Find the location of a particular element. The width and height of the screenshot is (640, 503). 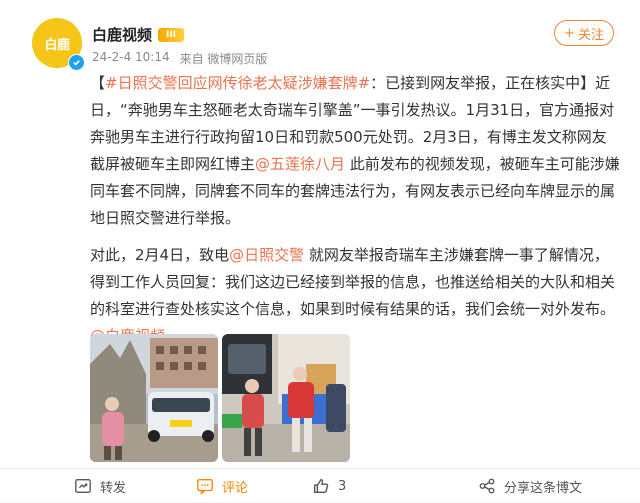

thumbs-up-icon is located at coordinates (321, 486).